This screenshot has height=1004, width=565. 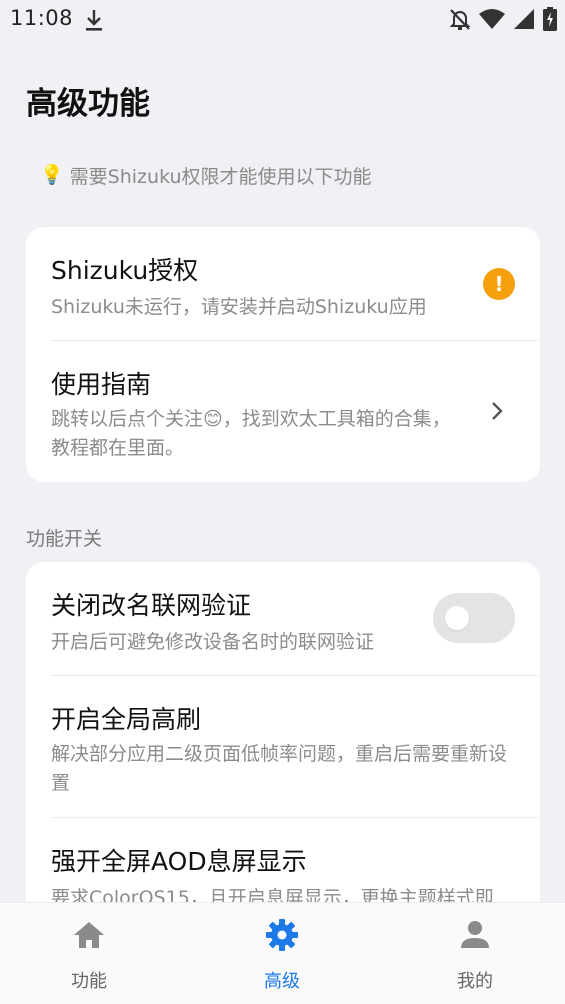 What do you see at coordinates (52, 175) in the screenshot?
I see `lightbulb-icon: 💡` at bounding box center [52, 175].